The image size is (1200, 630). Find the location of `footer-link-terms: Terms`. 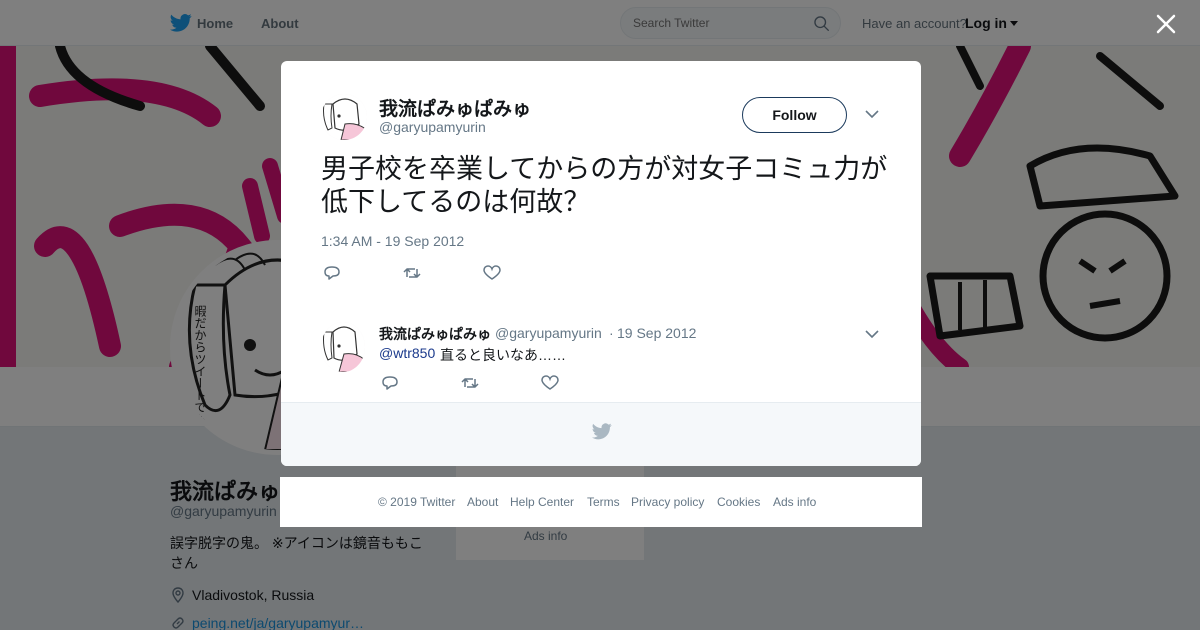

footer-link-terms: Terms is located at coordinates (603, 502).